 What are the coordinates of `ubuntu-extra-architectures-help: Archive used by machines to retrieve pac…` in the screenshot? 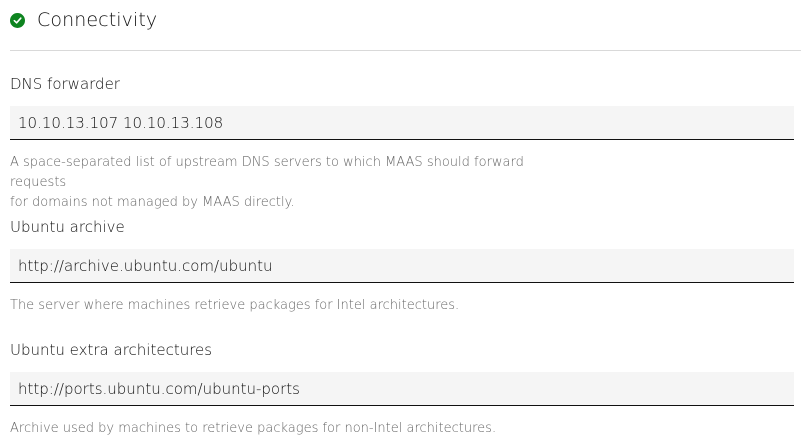 It's located at (253, 428).